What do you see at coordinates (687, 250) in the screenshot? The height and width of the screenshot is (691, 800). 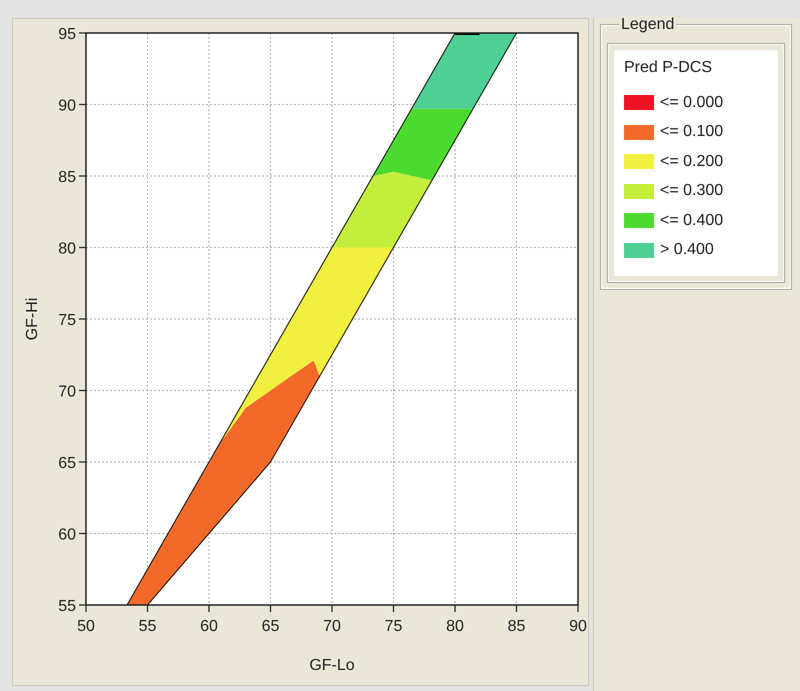 I see `legend-label: > 0.400` at bounding box center [687, 250].